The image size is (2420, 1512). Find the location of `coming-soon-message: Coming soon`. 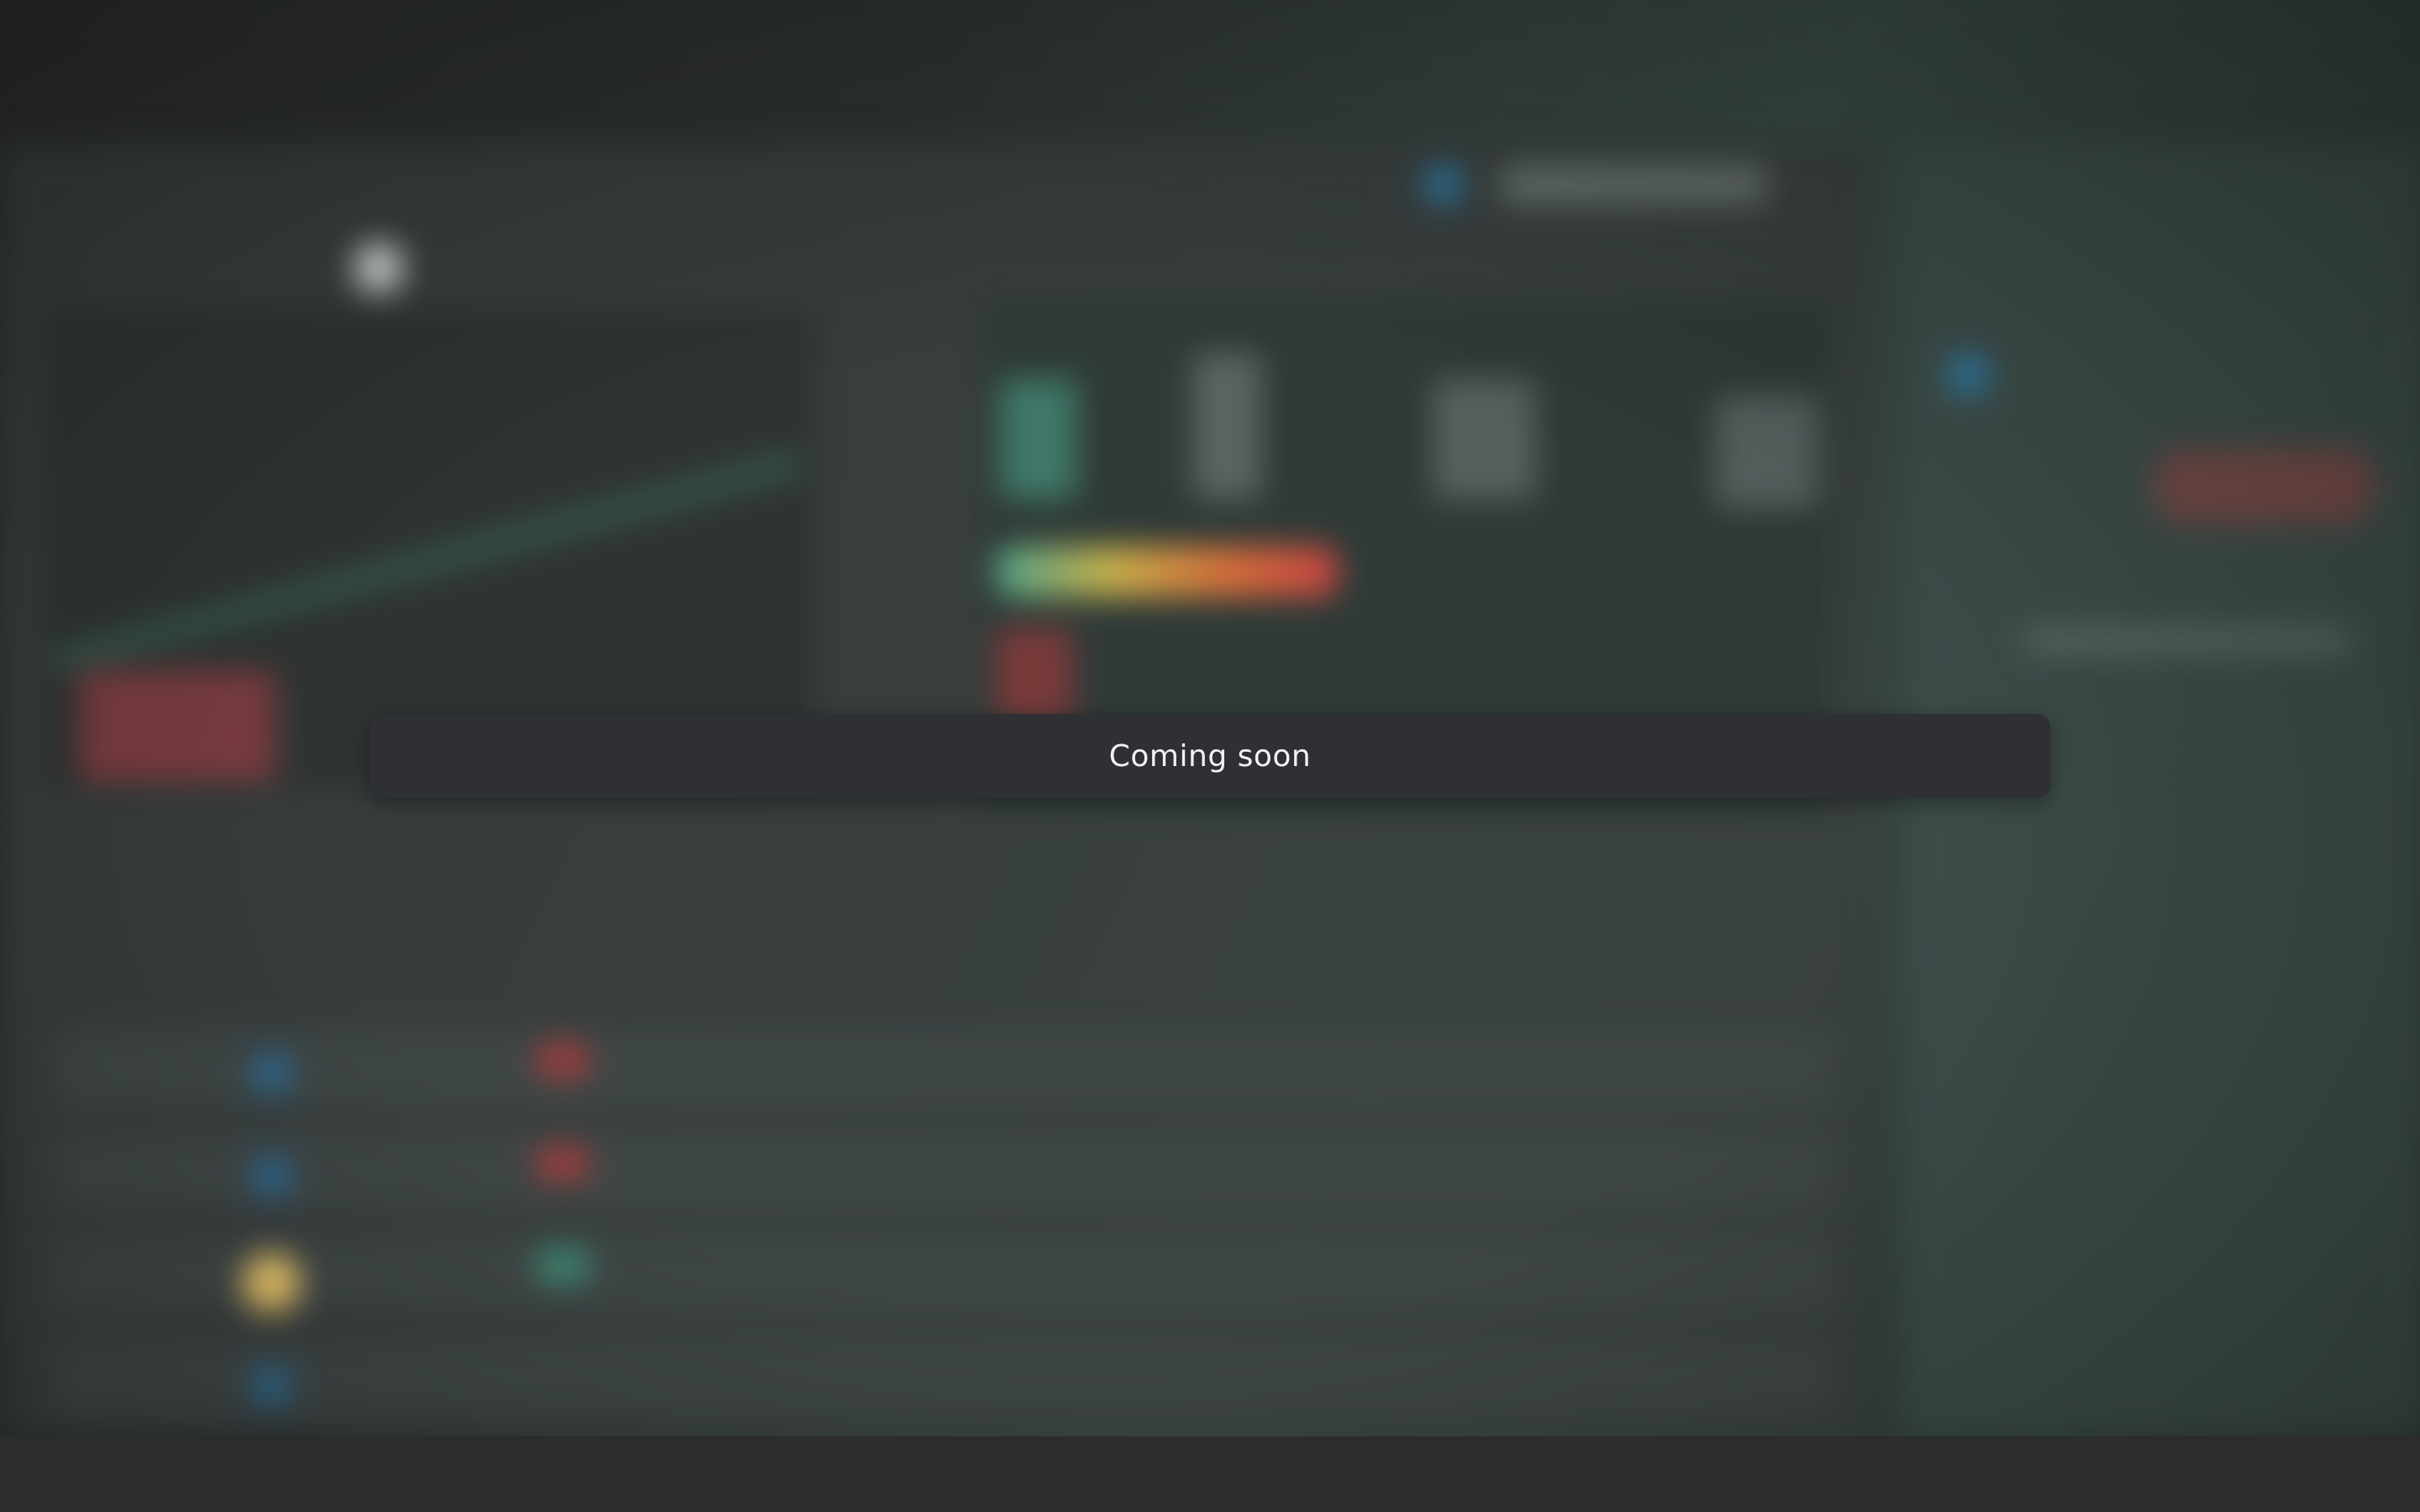

coming-soon-message: Coming soon is located at coordinates (1210, 756).